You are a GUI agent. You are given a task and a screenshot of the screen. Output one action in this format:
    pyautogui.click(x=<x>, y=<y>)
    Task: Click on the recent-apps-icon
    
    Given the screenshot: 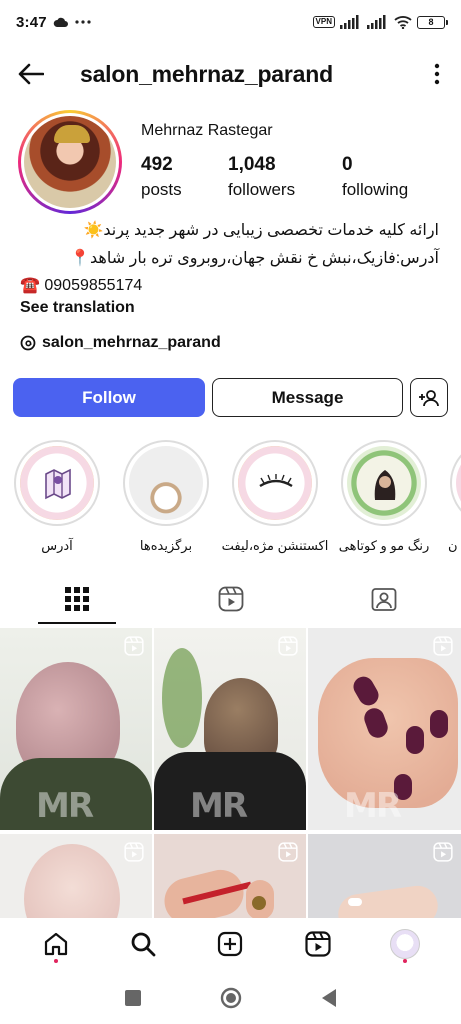 What is the action you would take?
    pyautogui.click(x=133, y=998)
    